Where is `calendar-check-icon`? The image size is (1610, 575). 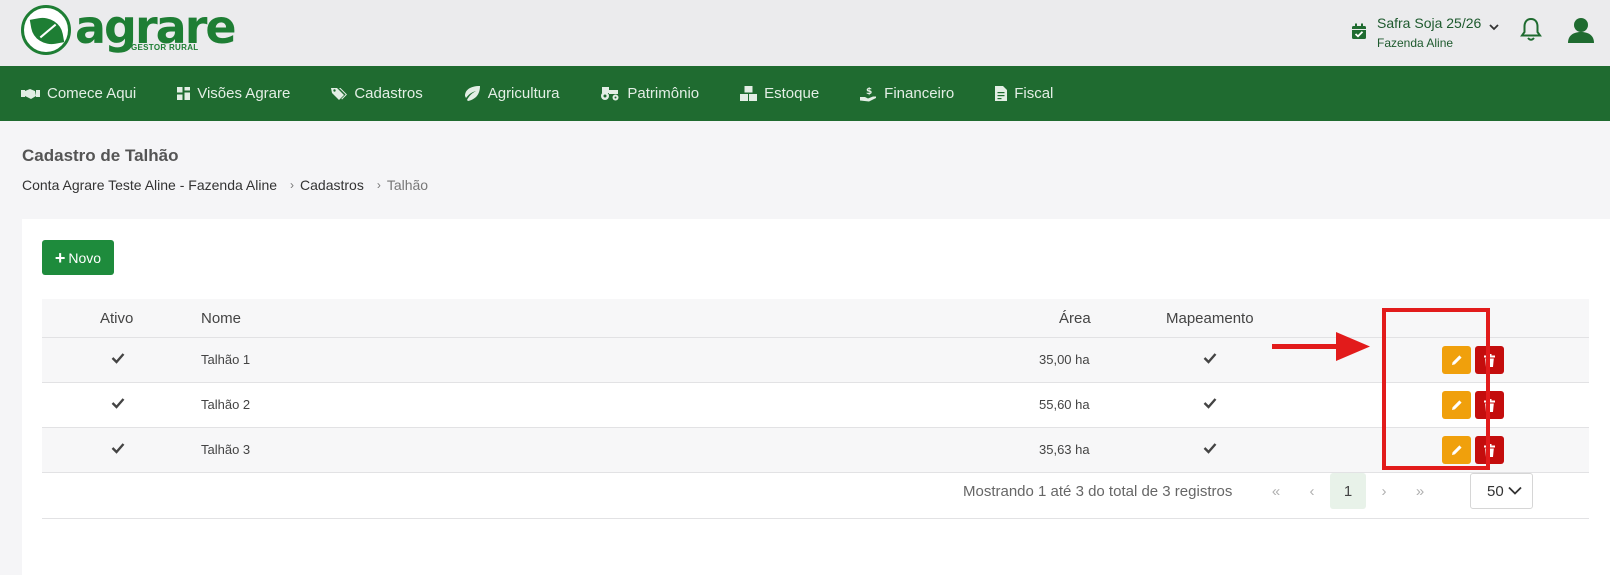 calendar-check-icon is located at coordinates (1359, 31).